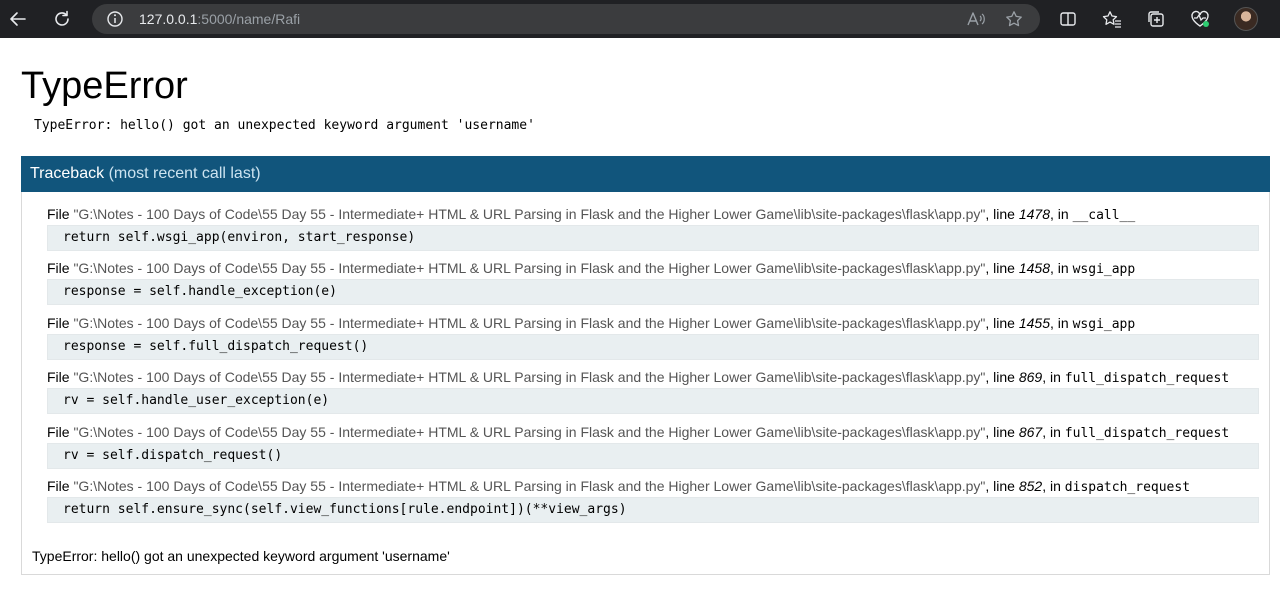 The width and height of the screenshot is (1280, 589). I want to click on info-icon, so click(115, 19).